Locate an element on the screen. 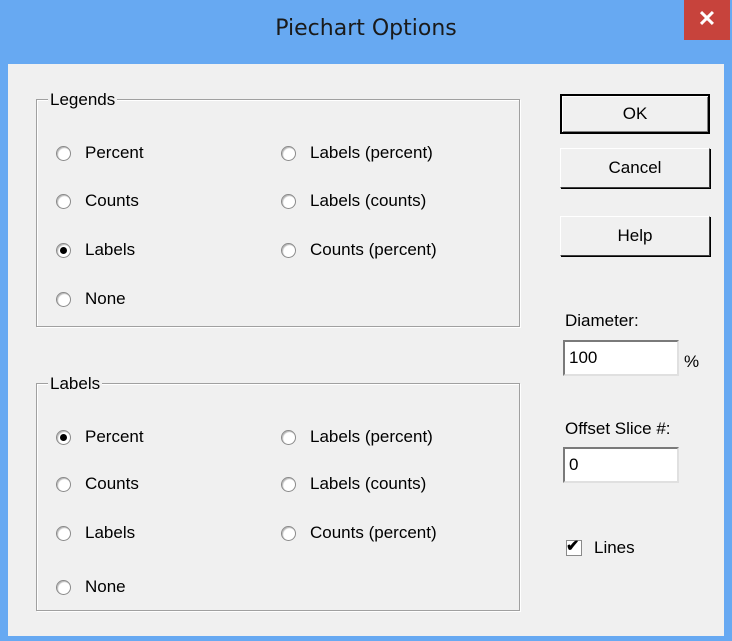  offset-slice-label: Offset Slice #: is located at coordinates (618, 428).